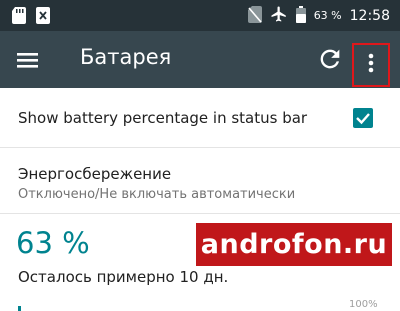 Image resolution: width=400 pixels, height=311 pixels. Describe the element at coordinates (123, 277) in the screenshot. I see `battery-remaining: Осталось примерно 10 дн.` at that location.